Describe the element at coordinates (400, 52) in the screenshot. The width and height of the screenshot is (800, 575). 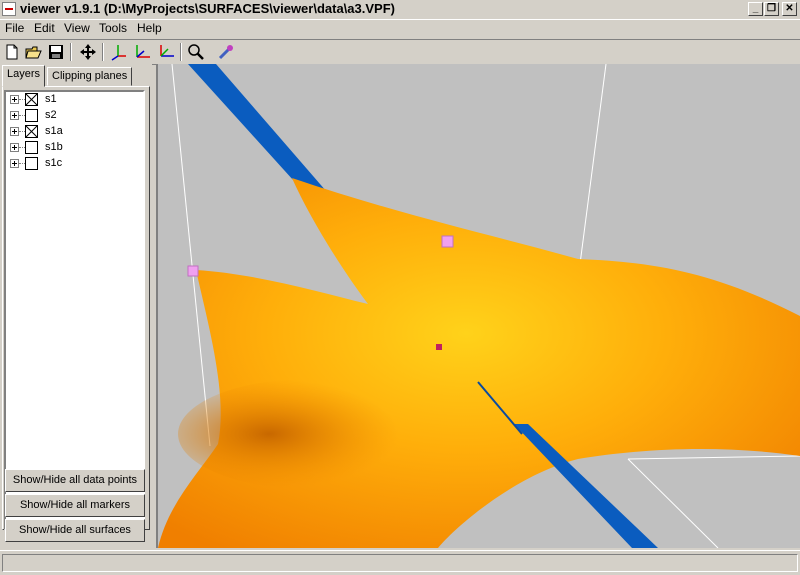
I see `toolbar` at that location.